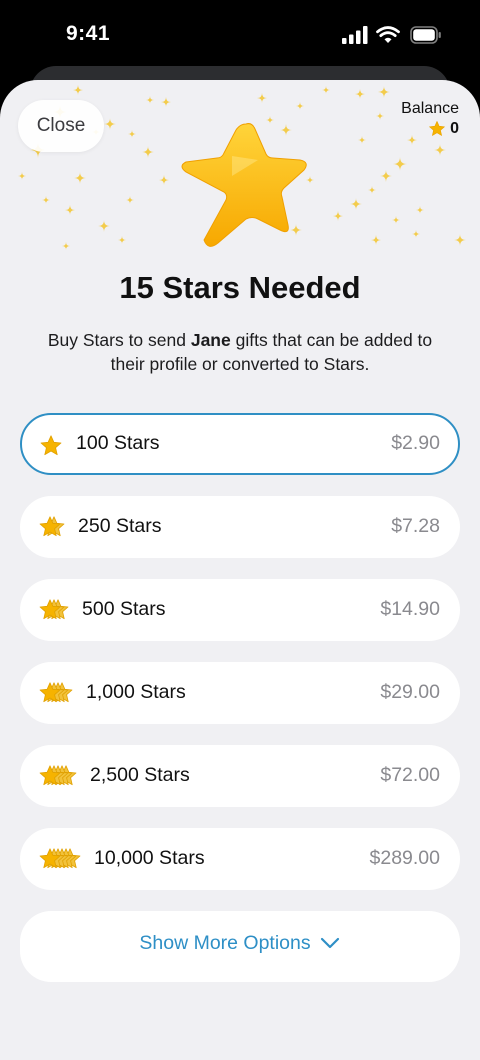  What do you see at coordinates (388, 34) in the screenshot?
I see `wifi-icon` at bounding box center [388, 34].